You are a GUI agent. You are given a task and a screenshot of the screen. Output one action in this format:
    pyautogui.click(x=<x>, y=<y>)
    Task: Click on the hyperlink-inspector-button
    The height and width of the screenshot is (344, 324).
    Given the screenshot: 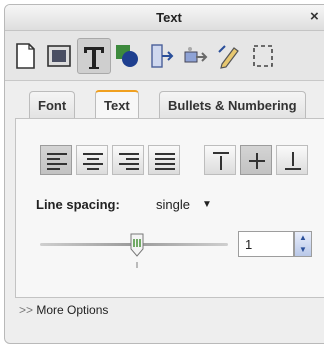 What is the action you would take?
    pyautogui.click(x=230, y=56)
    